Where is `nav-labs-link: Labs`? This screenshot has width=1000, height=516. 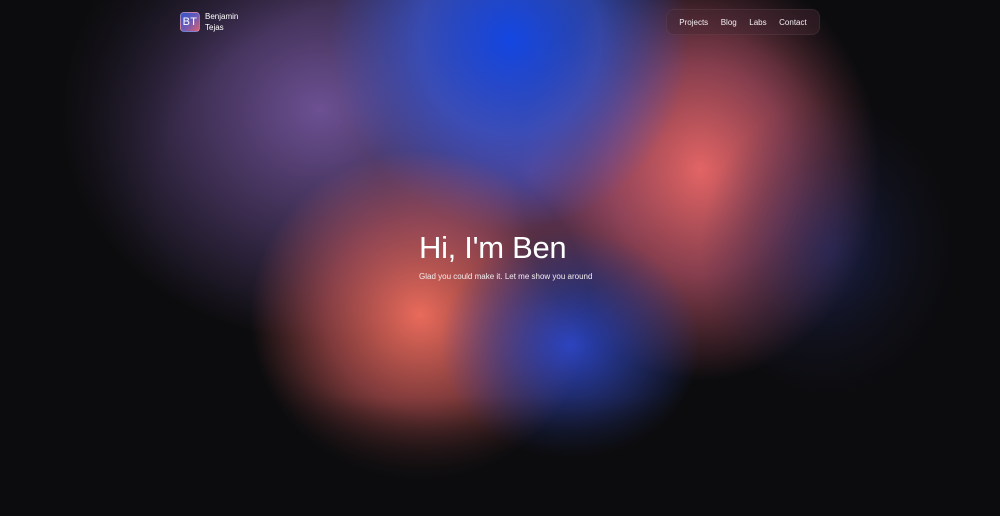 nav-labs-link: Labs is located at coordinates (757, 22).